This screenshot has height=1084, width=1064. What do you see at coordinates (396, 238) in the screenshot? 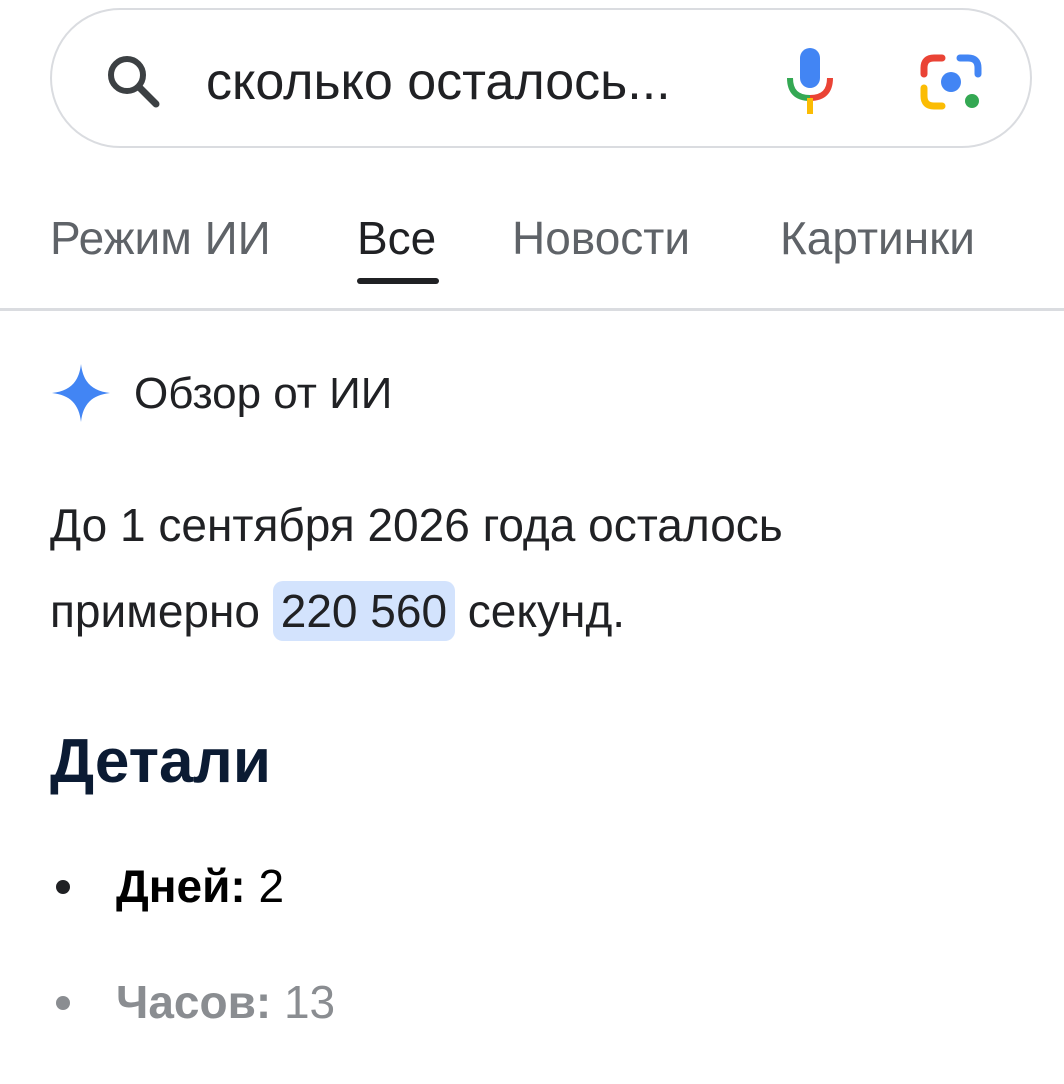
I see `tab-all: Все` at bounding box center [396, 238].